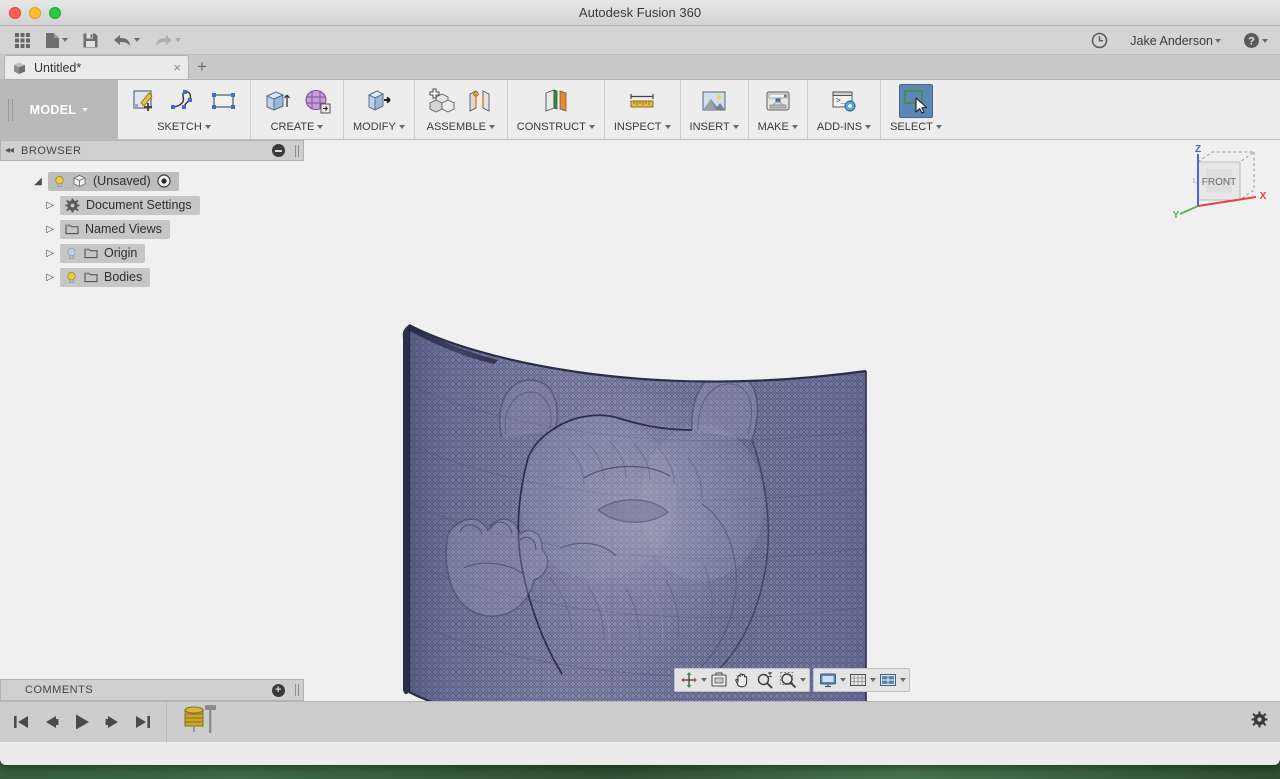  Describe the element at coordinates (788, 680) in the screenshot. I see `zoom-window-button` at that location.